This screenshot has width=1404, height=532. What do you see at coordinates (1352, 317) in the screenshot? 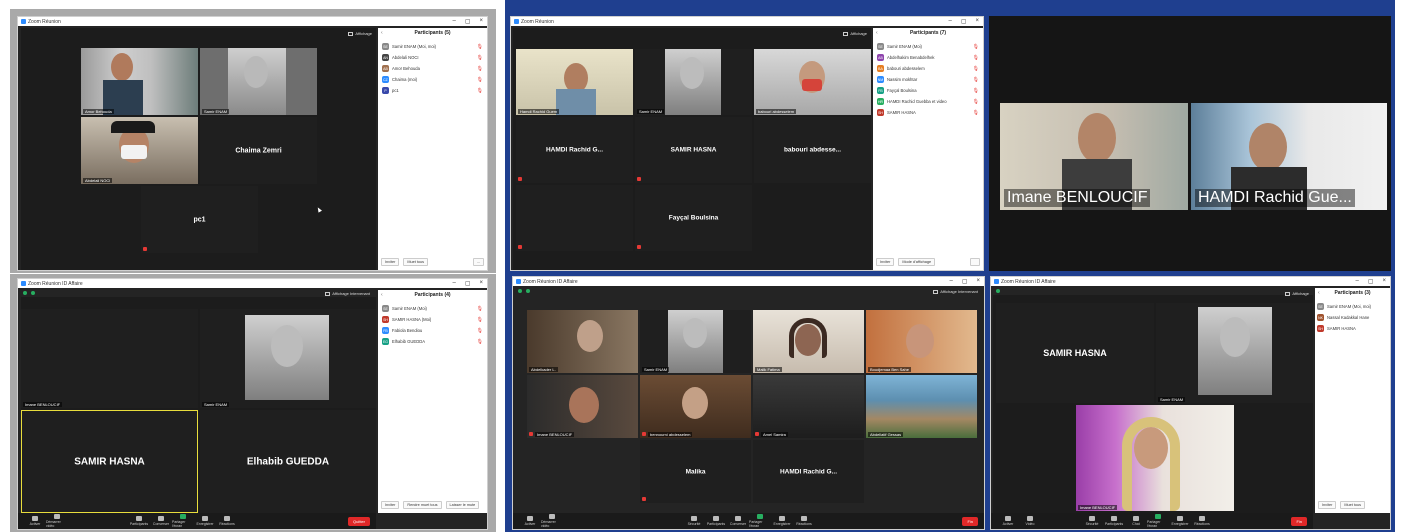
I see `participant-row: NK Nassal Kadakkal Hane` at bounding box center [1352, 317].